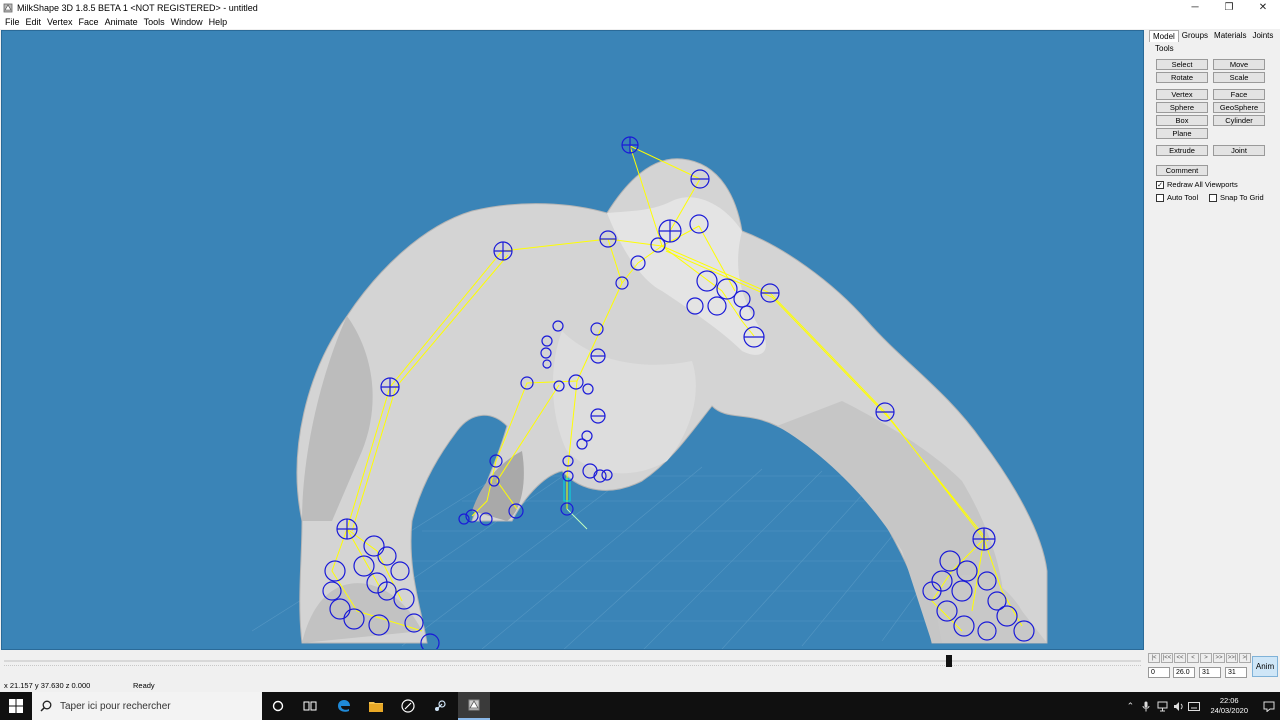  What do you see at coordinates (1194, 706) in the screenshot?
I see `keyboard-icon` at bounding box center [1194, 706].